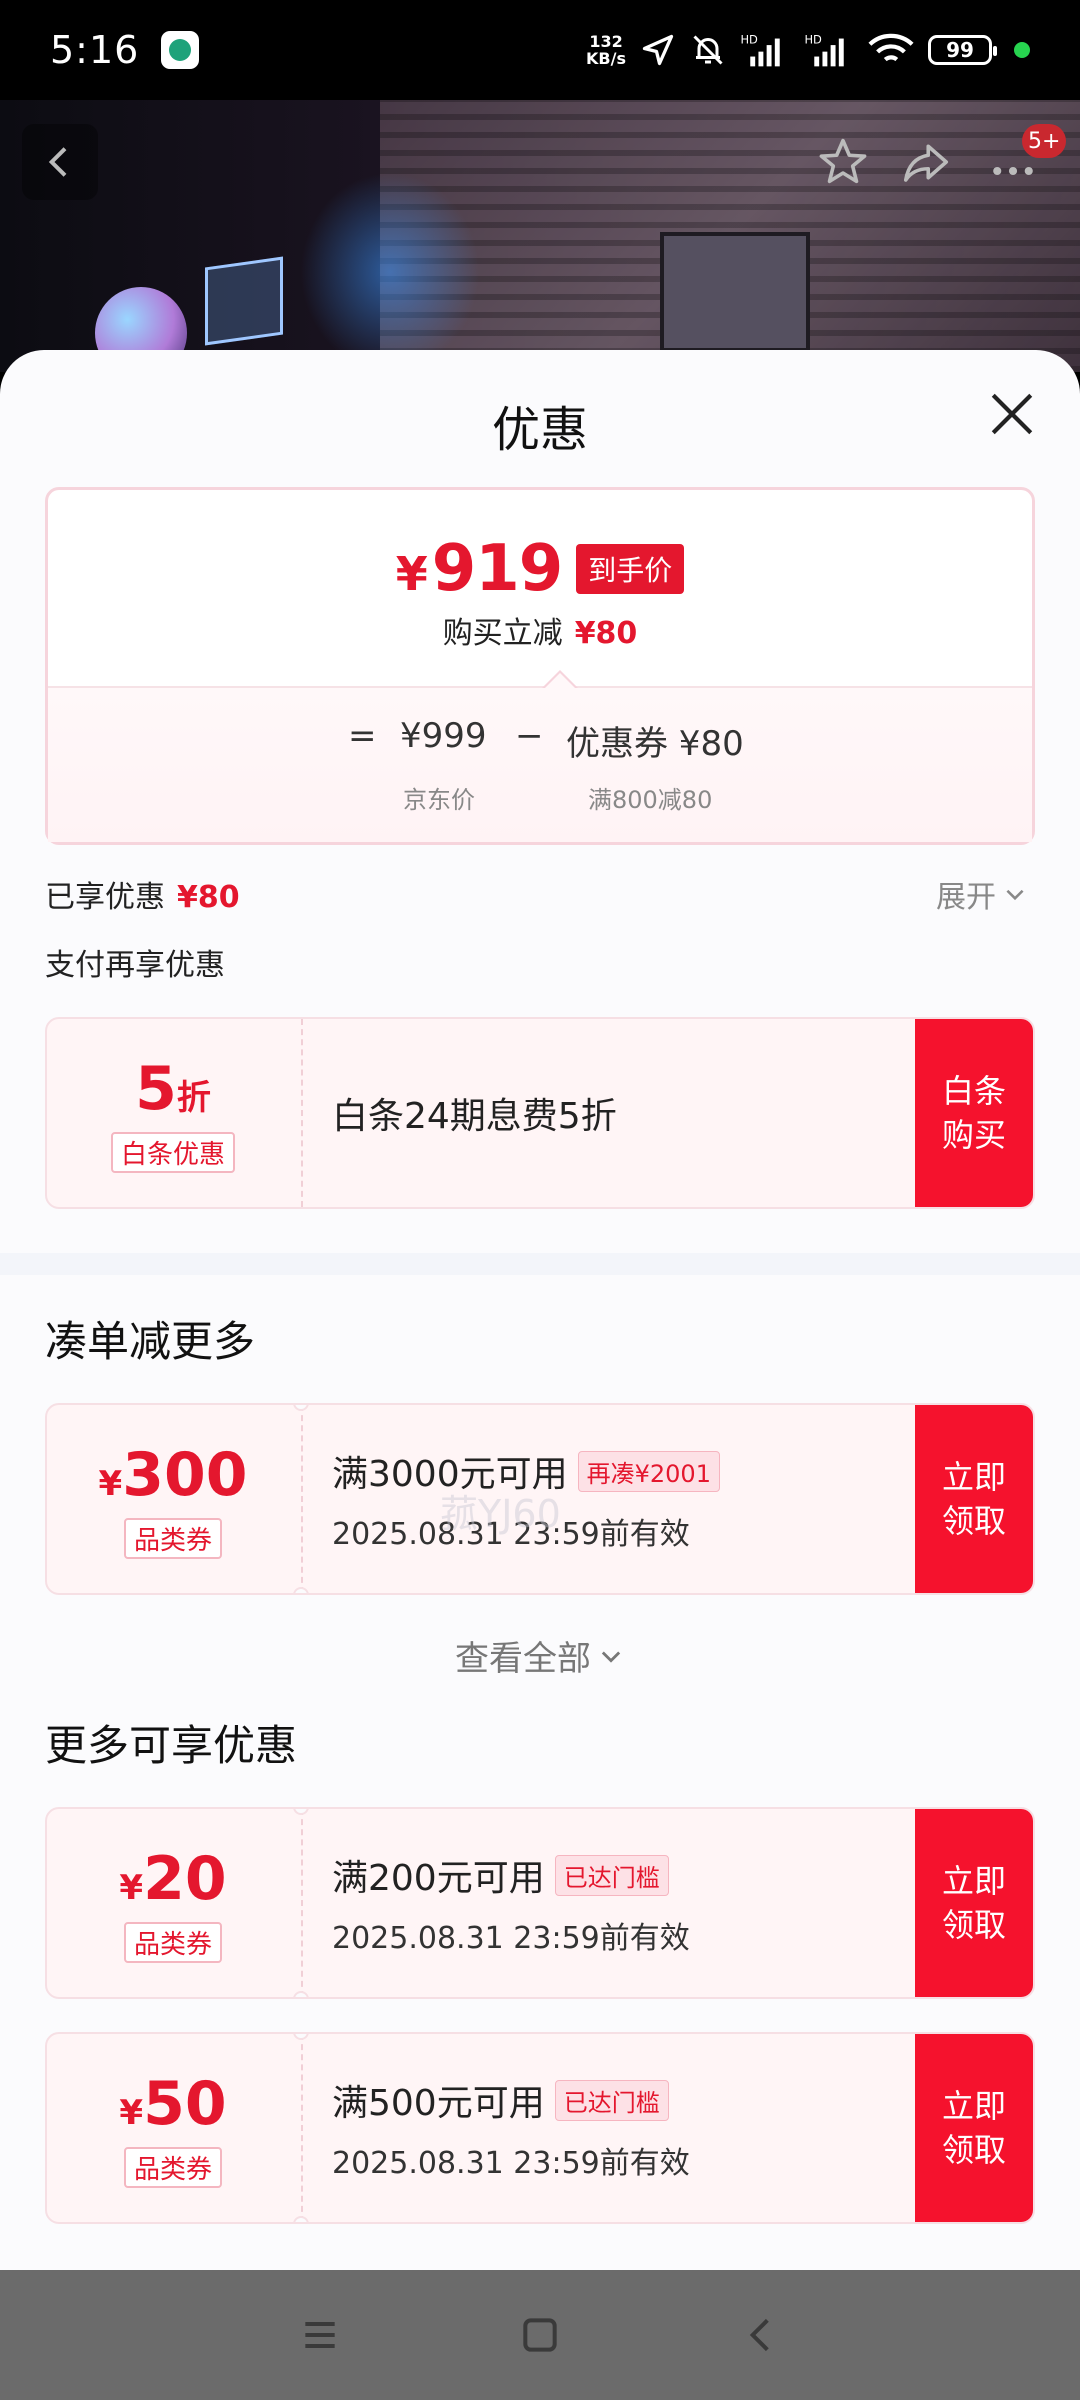 The height and width of the screenshot is (2400, 1080). What do you see at coordinates (362, 736) in the screenshot?
I see `equals-sign: =` at bounding box center [362, 736].